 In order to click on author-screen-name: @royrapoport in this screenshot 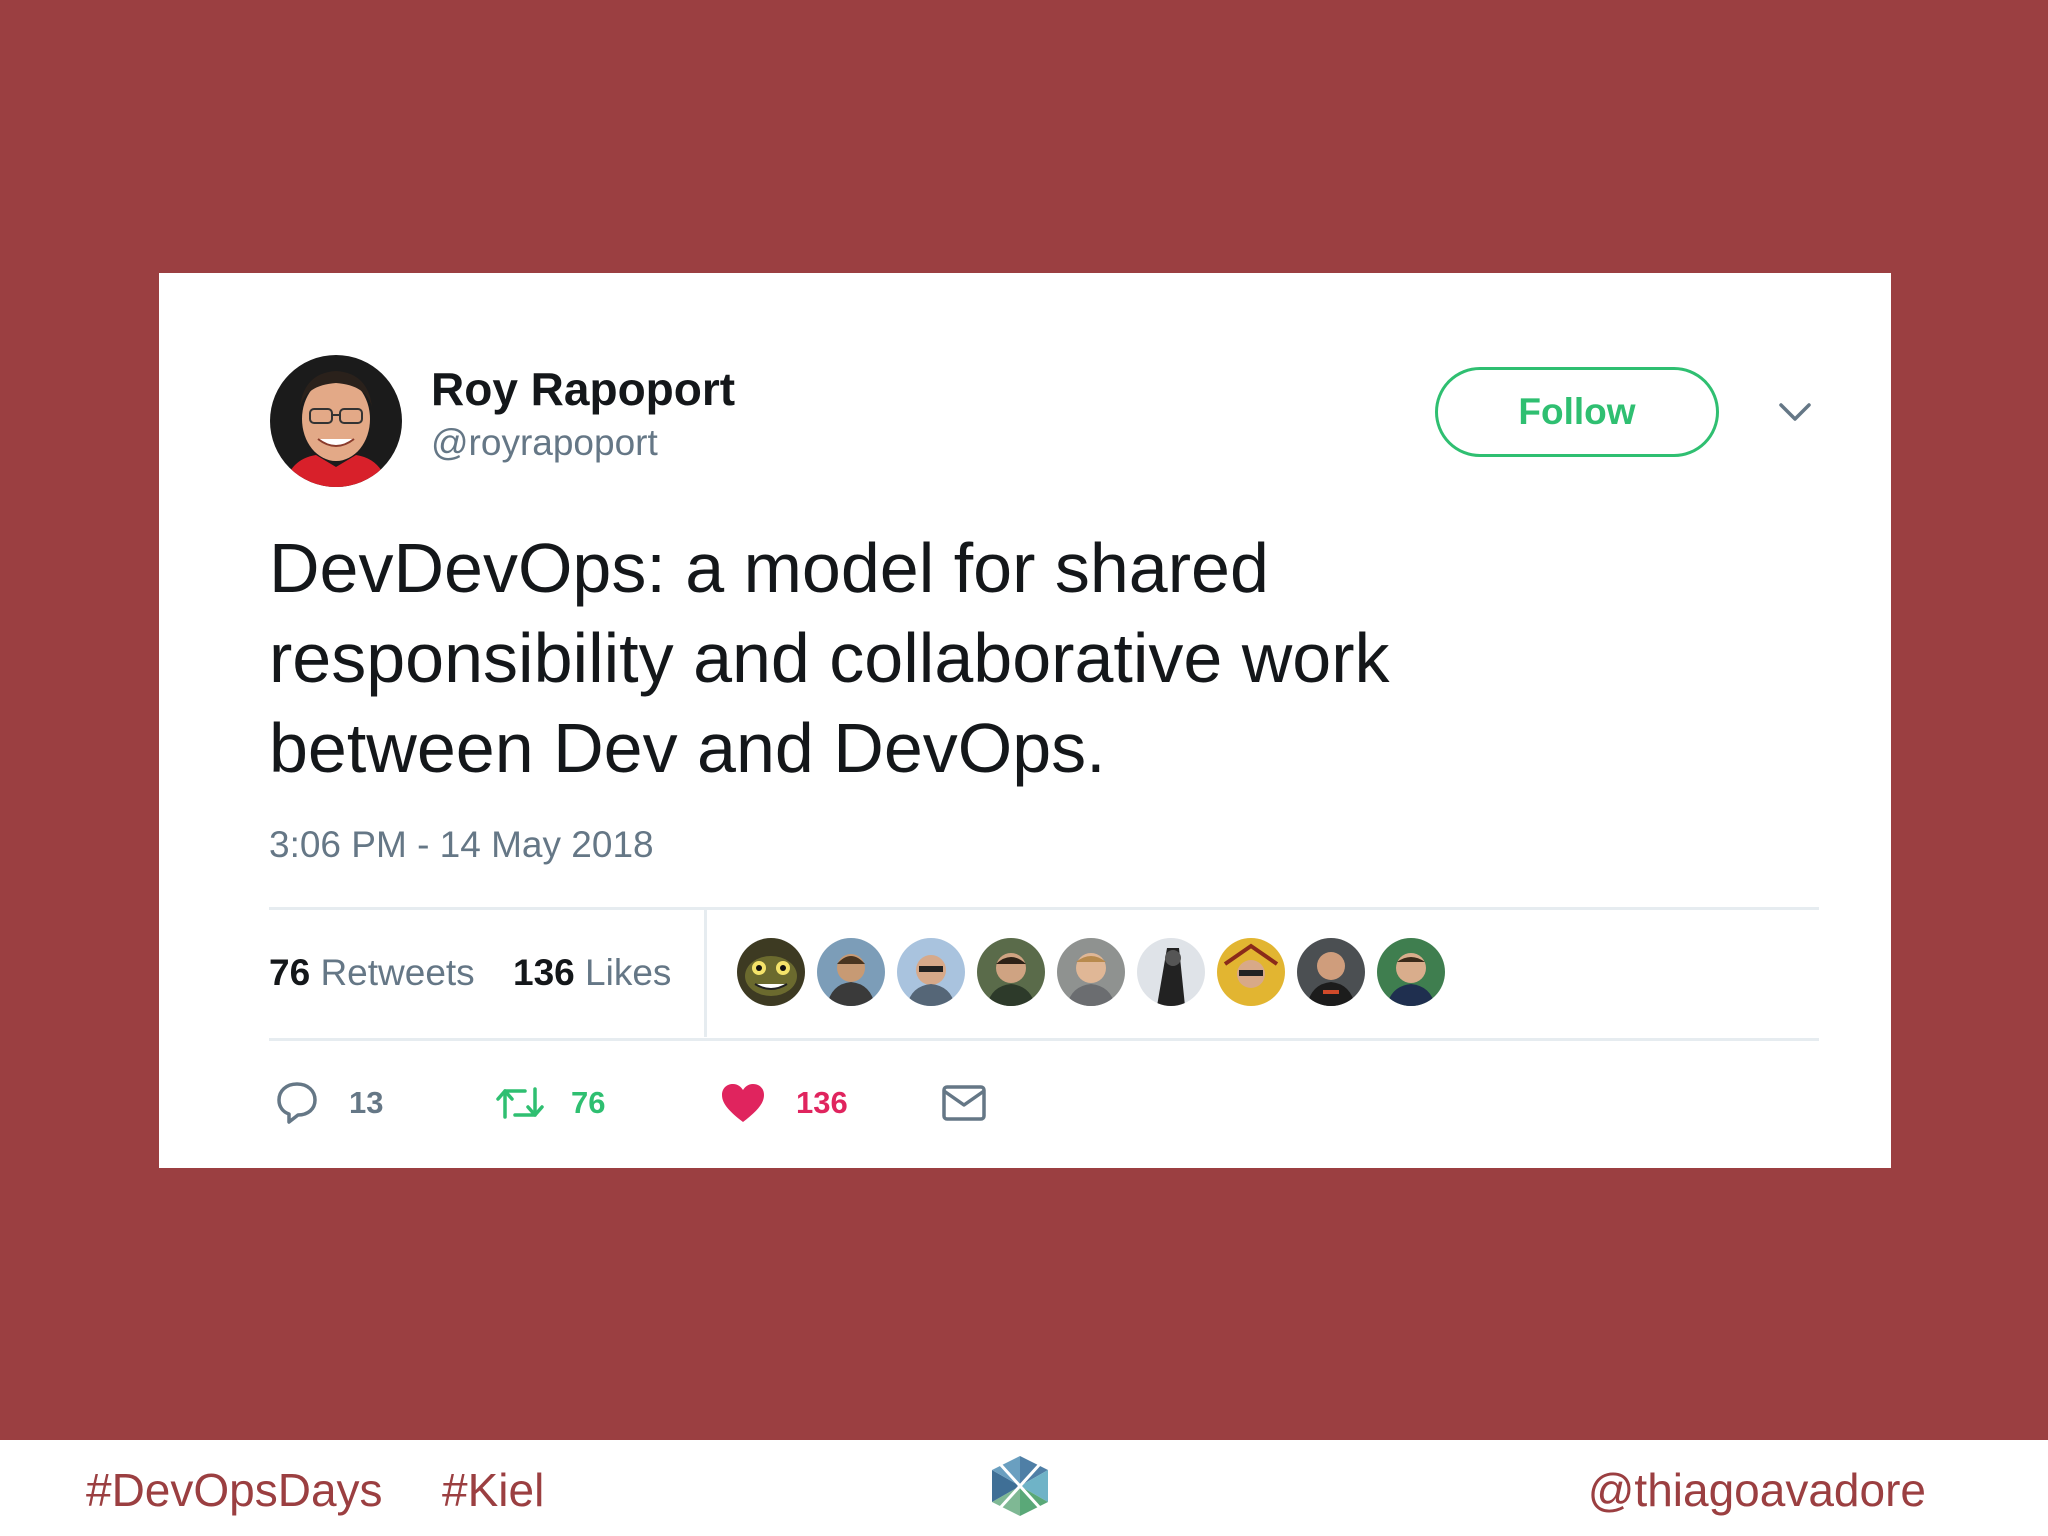, I will do `click(544, 443)`.